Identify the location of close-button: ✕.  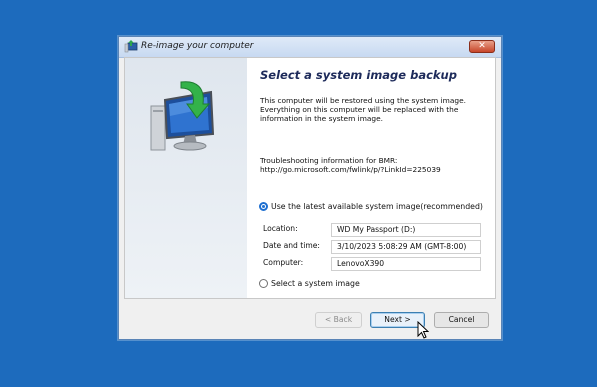
(482, 46).